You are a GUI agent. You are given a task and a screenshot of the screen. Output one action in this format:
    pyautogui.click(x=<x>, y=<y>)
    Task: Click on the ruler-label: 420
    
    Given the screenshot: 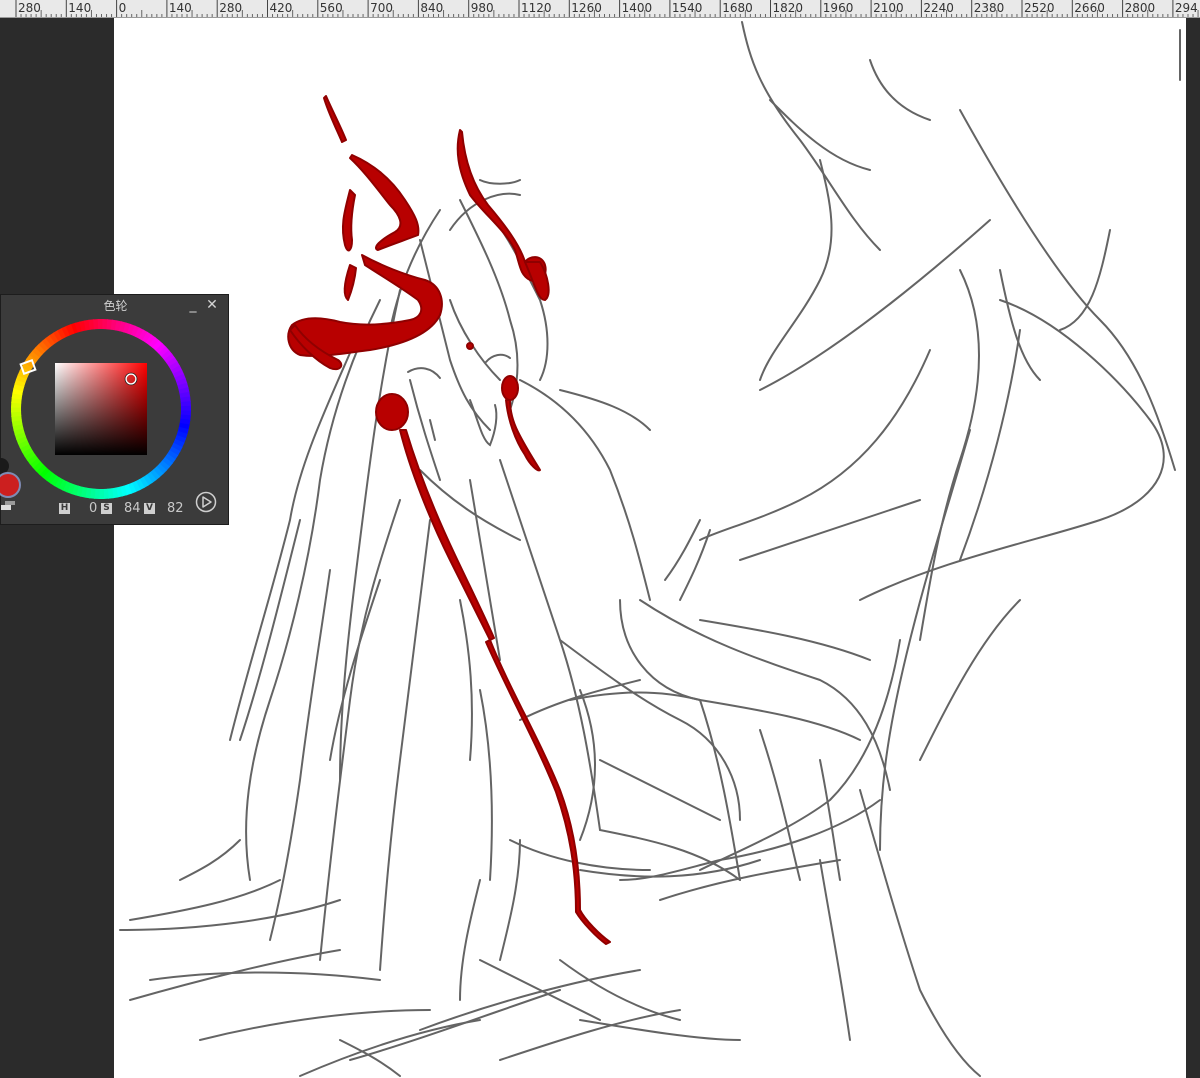 What is the action you would take?
    pyautogui.click(x=281, y=8)
    